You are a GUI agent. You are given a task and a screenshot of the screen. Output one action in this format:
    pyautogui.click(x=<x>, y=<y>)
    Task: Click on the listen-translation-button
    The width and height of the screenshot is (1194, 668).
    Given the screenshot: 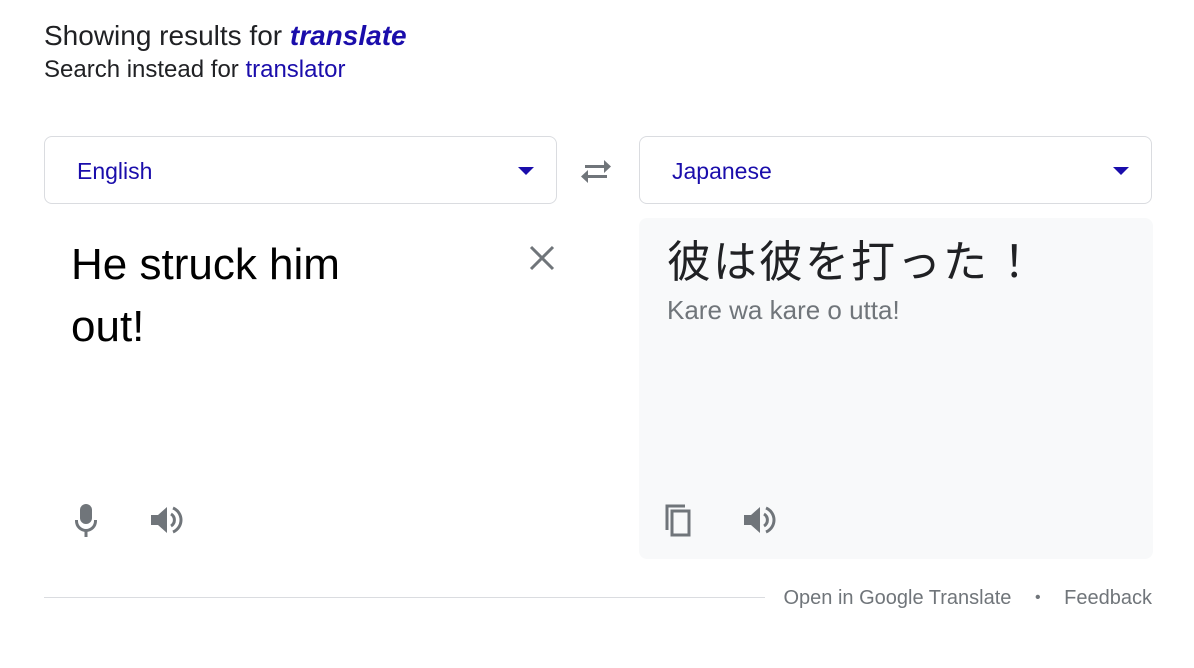 What is the action you would take?
    pyautogui.click(x=759, y=520)
    